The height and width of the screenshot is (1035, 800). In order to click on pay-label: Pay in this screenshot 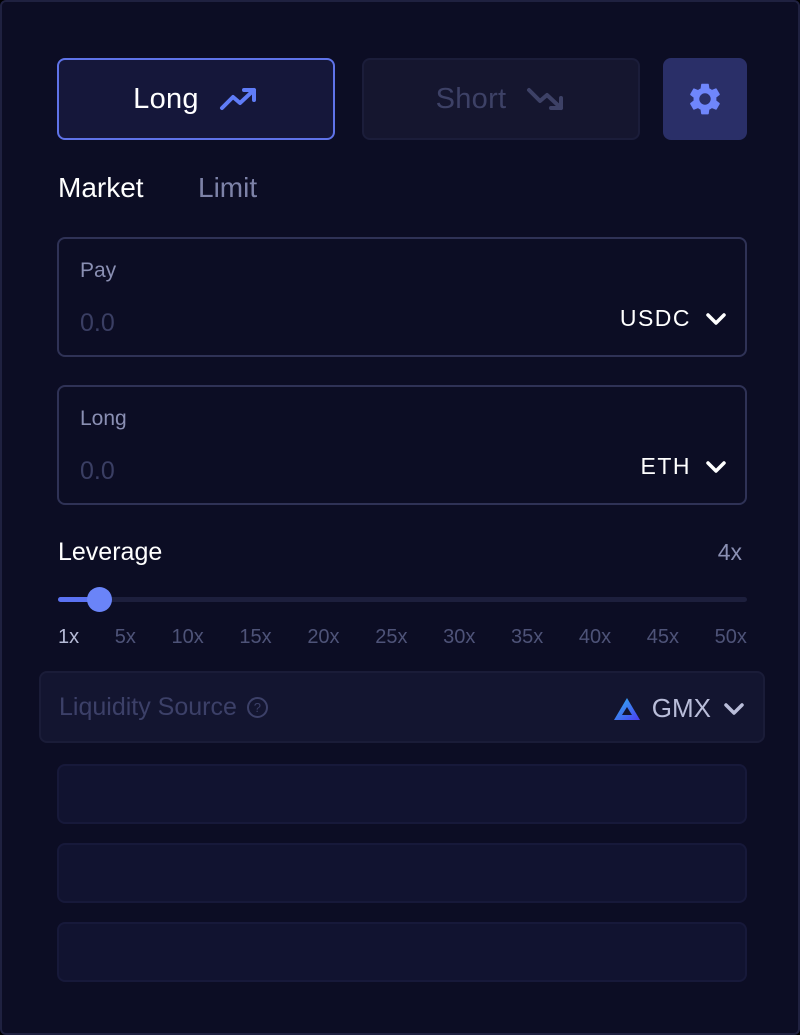, I will do `click(98, 270)`.